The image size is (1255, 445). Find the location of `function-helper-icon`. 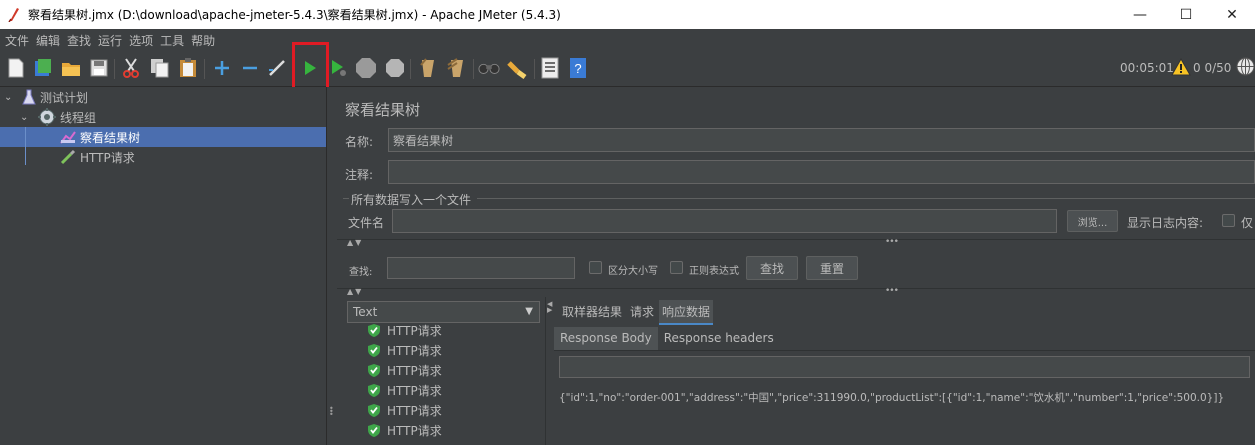

function-helper-icon is located at coordinates (550, 68).